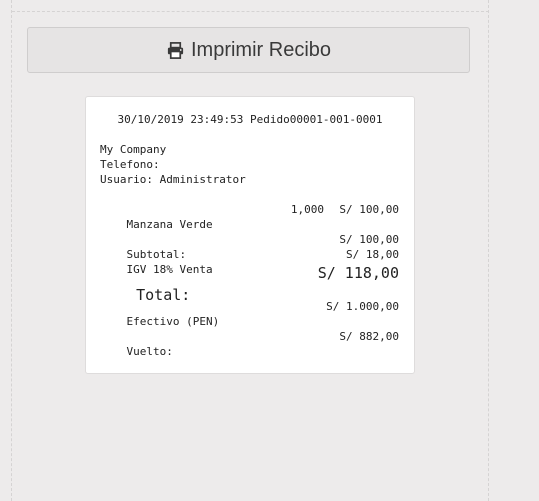 The height and width of the screenshot is (501, 539). What do you see at coordinates (358, 273) in the screenshot?
I see `receipt-total-value: S/ 118,00` at bounding box center [358, 273].